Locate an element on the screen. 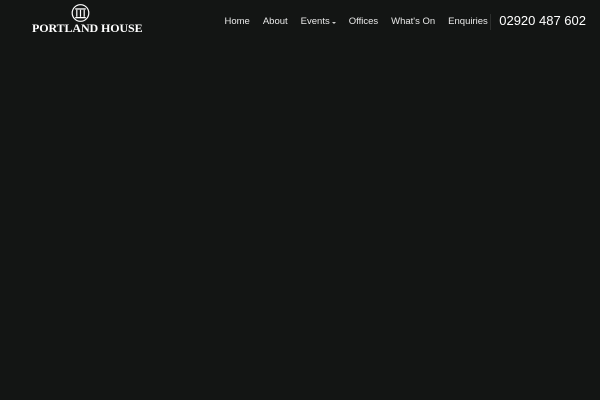 Image resolution: width=600 pixels, height=400 pixels. nav-item-label: Events is located at coordinates (315, 21).